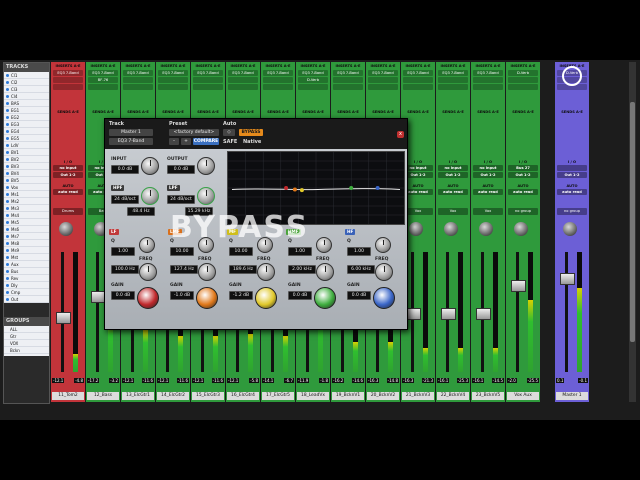 This screenshot has width=640, height=480. I want to click on track-list-item: Ms4, so click(26, 215).